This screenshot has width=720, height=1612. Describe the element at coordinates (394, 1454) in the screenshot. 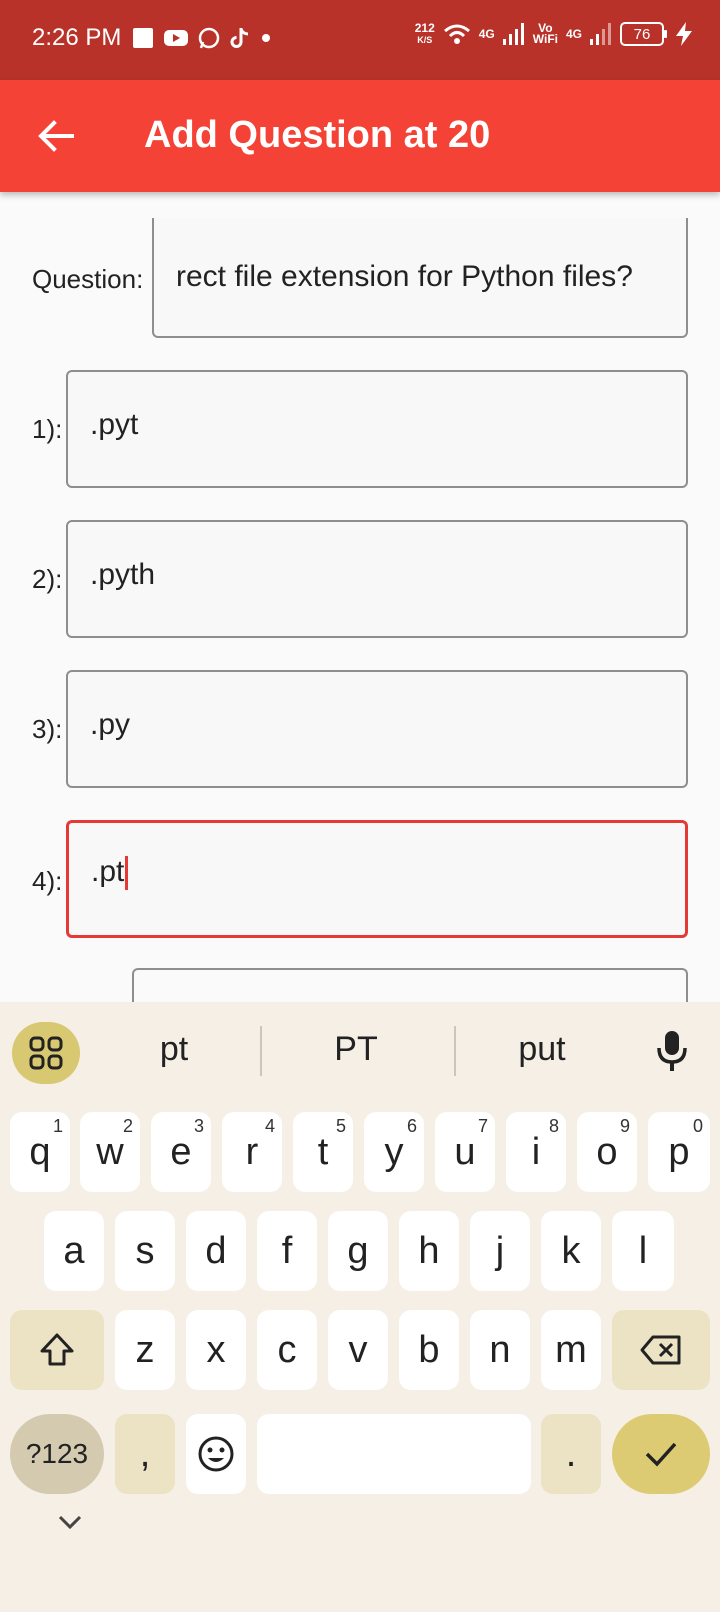

I see `space-key` at that location.